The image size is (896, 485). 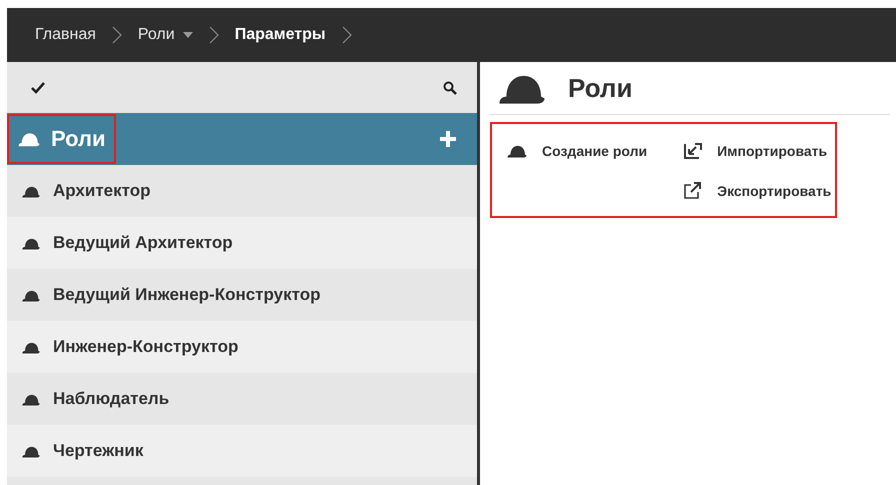 What do you see at coordinates (242, 191) in the screenshot?
I see `role-list-item: Архитектор` at bounding box center [242, 191].